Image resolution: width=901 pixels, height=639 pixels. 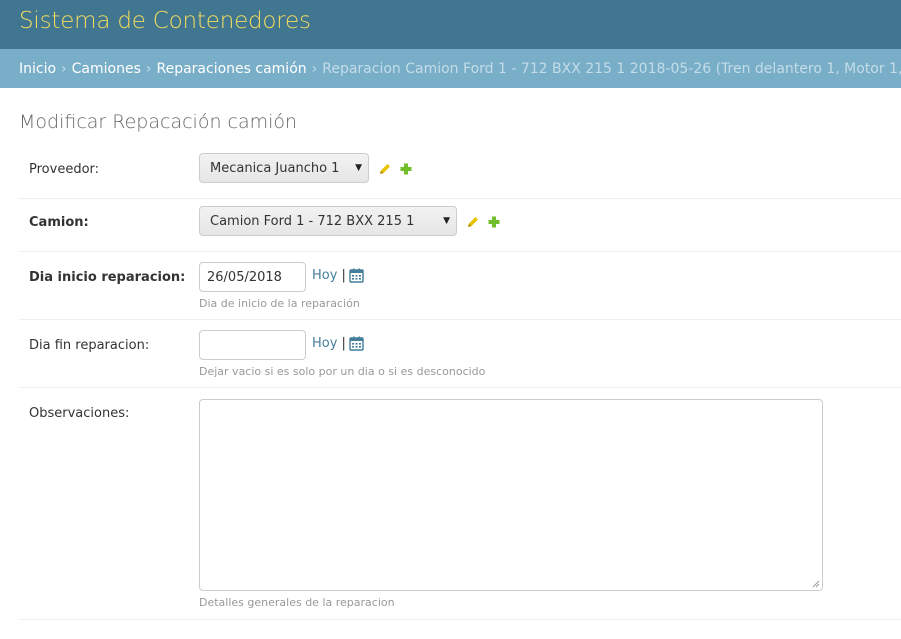 What do you see at coordinates (64, 169) in the screenshot?
I see `proveedor-label: Proveedor:` at bounding box center [64, 169].